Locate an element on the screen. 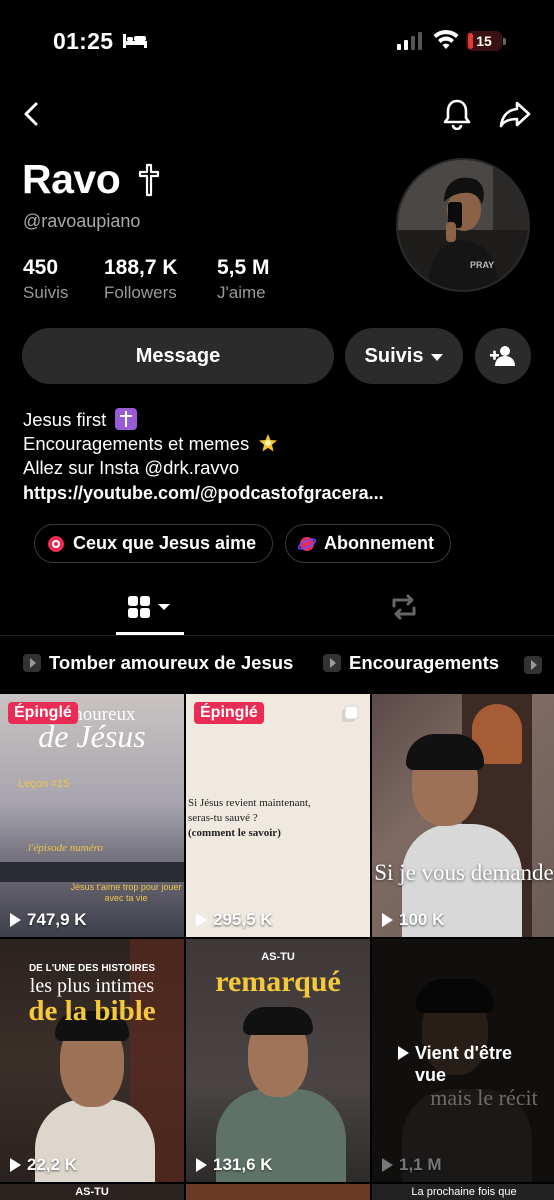  view-count-value: 100 K is located at coordinates (422, 919).